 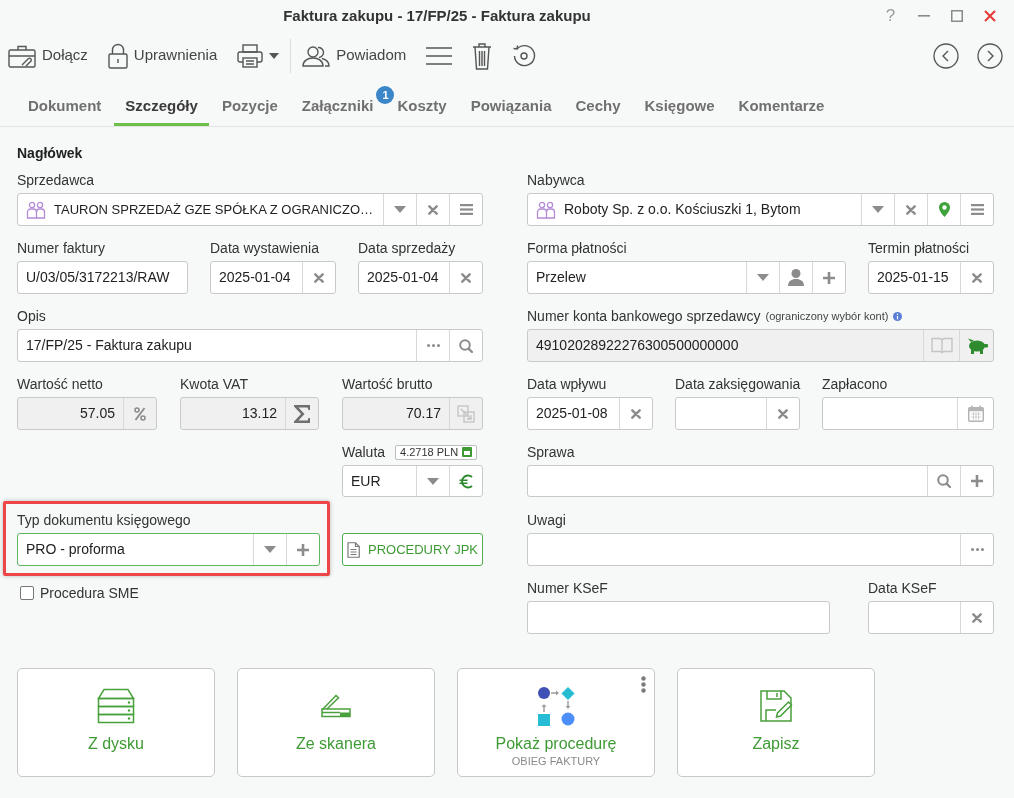 What do you see at coordinates (977, 549) in the screenshot?
I see `more-icon` at bounding box center [977, 549].